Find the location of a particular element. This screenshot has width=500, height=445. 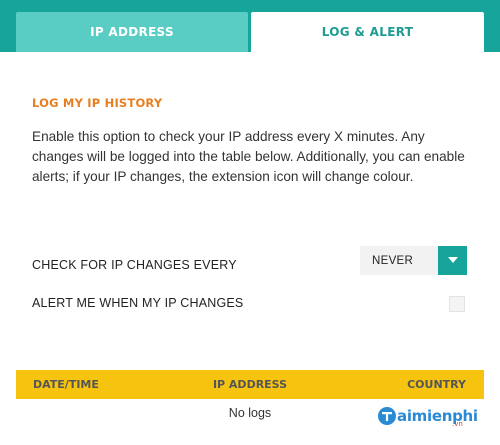

select-arrow-button is located at coordinates (452, 260).